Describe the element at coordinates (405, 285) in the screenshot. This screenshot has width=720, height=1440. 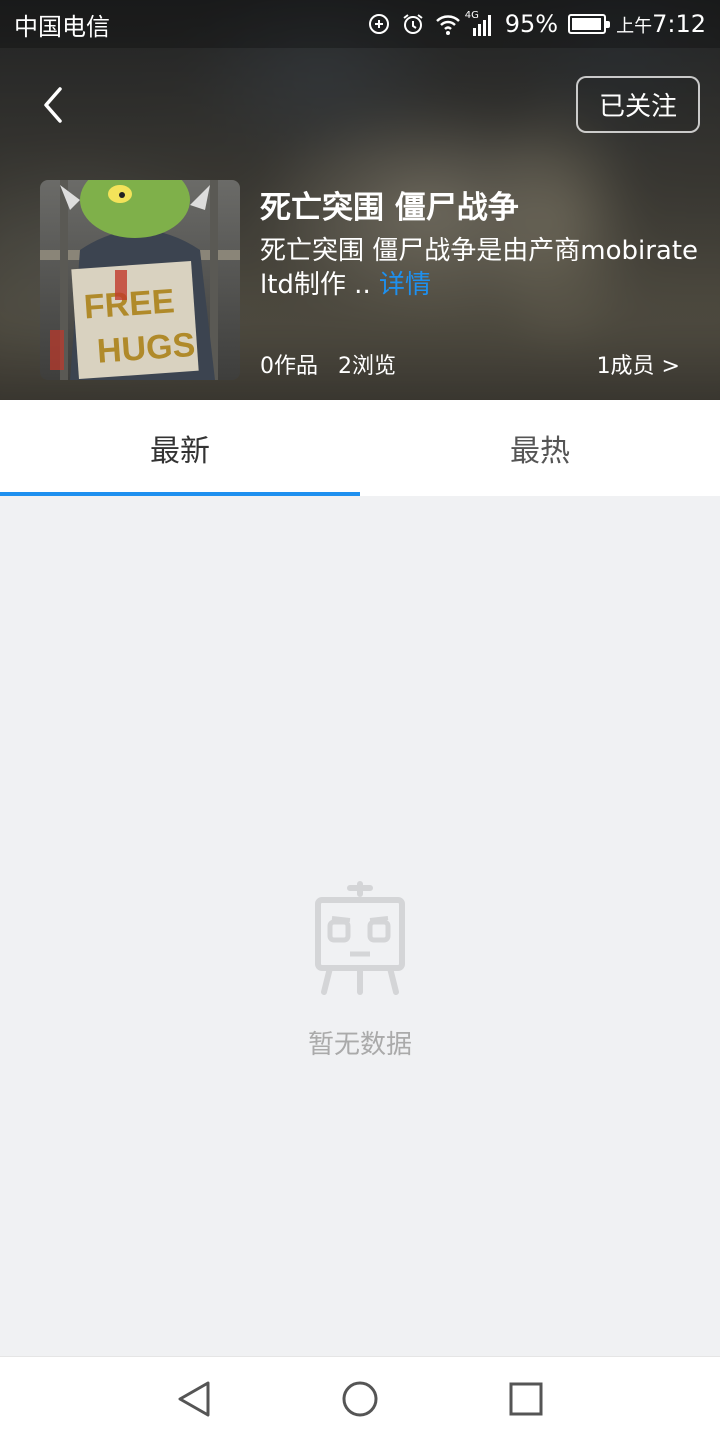
I see `details-link: 详情` at that location.